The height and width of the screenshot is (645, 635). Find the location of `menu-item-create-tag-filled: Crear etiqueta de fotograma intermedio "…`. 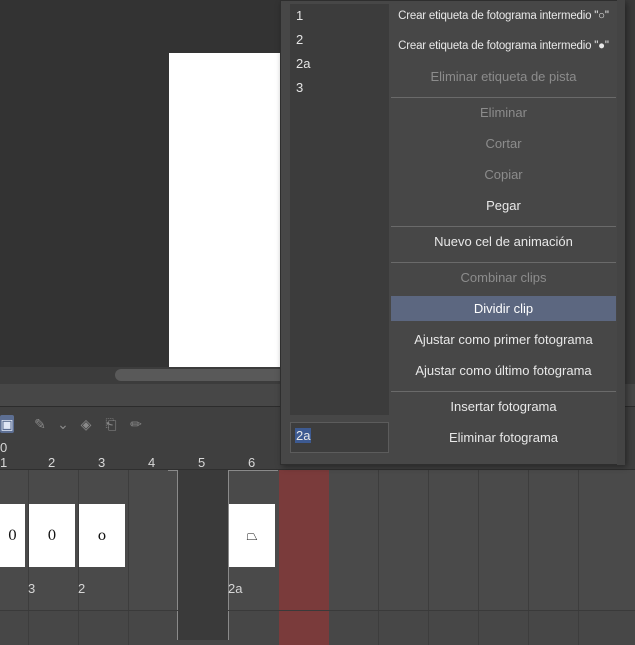

menu-item-create-tag-filled: Crear etiqueta de fotograma intermedio "… is located at coordinates (503, 45).